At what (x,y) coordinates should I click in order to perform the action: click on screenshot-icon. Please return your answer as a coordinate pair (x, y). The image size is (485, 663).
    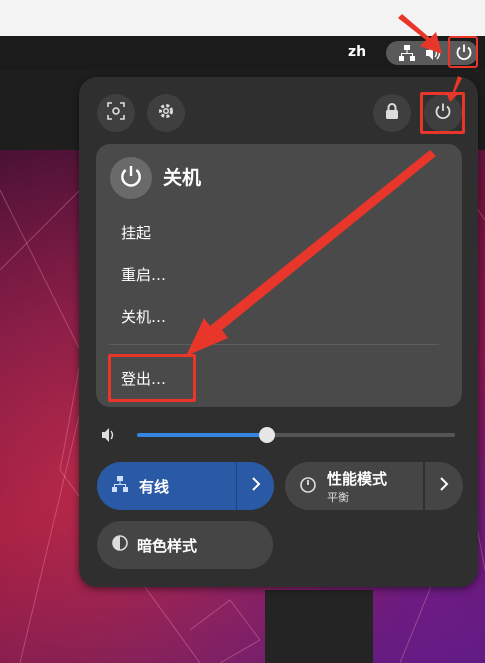
    Looking at the image, I should click on (116, 113).